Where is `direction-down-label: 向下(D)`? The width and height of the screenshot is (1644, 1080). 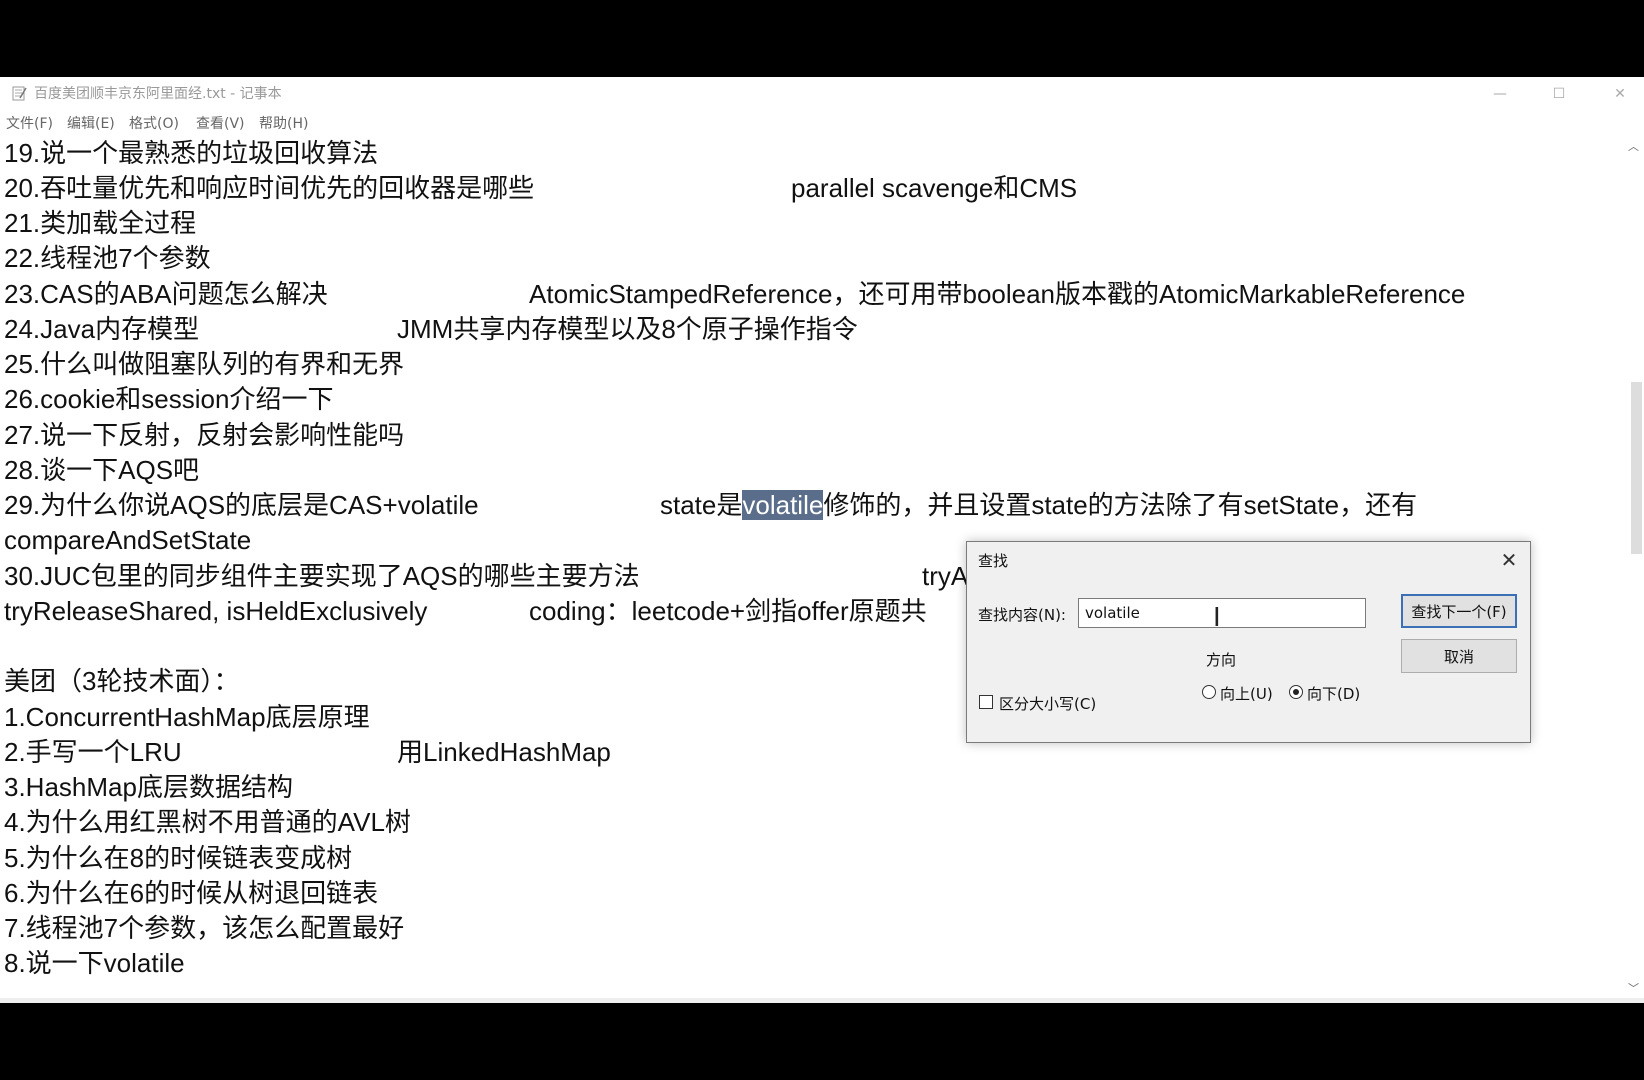 direction-down-label: 向下(D) is located at coordinates (1333, 693).